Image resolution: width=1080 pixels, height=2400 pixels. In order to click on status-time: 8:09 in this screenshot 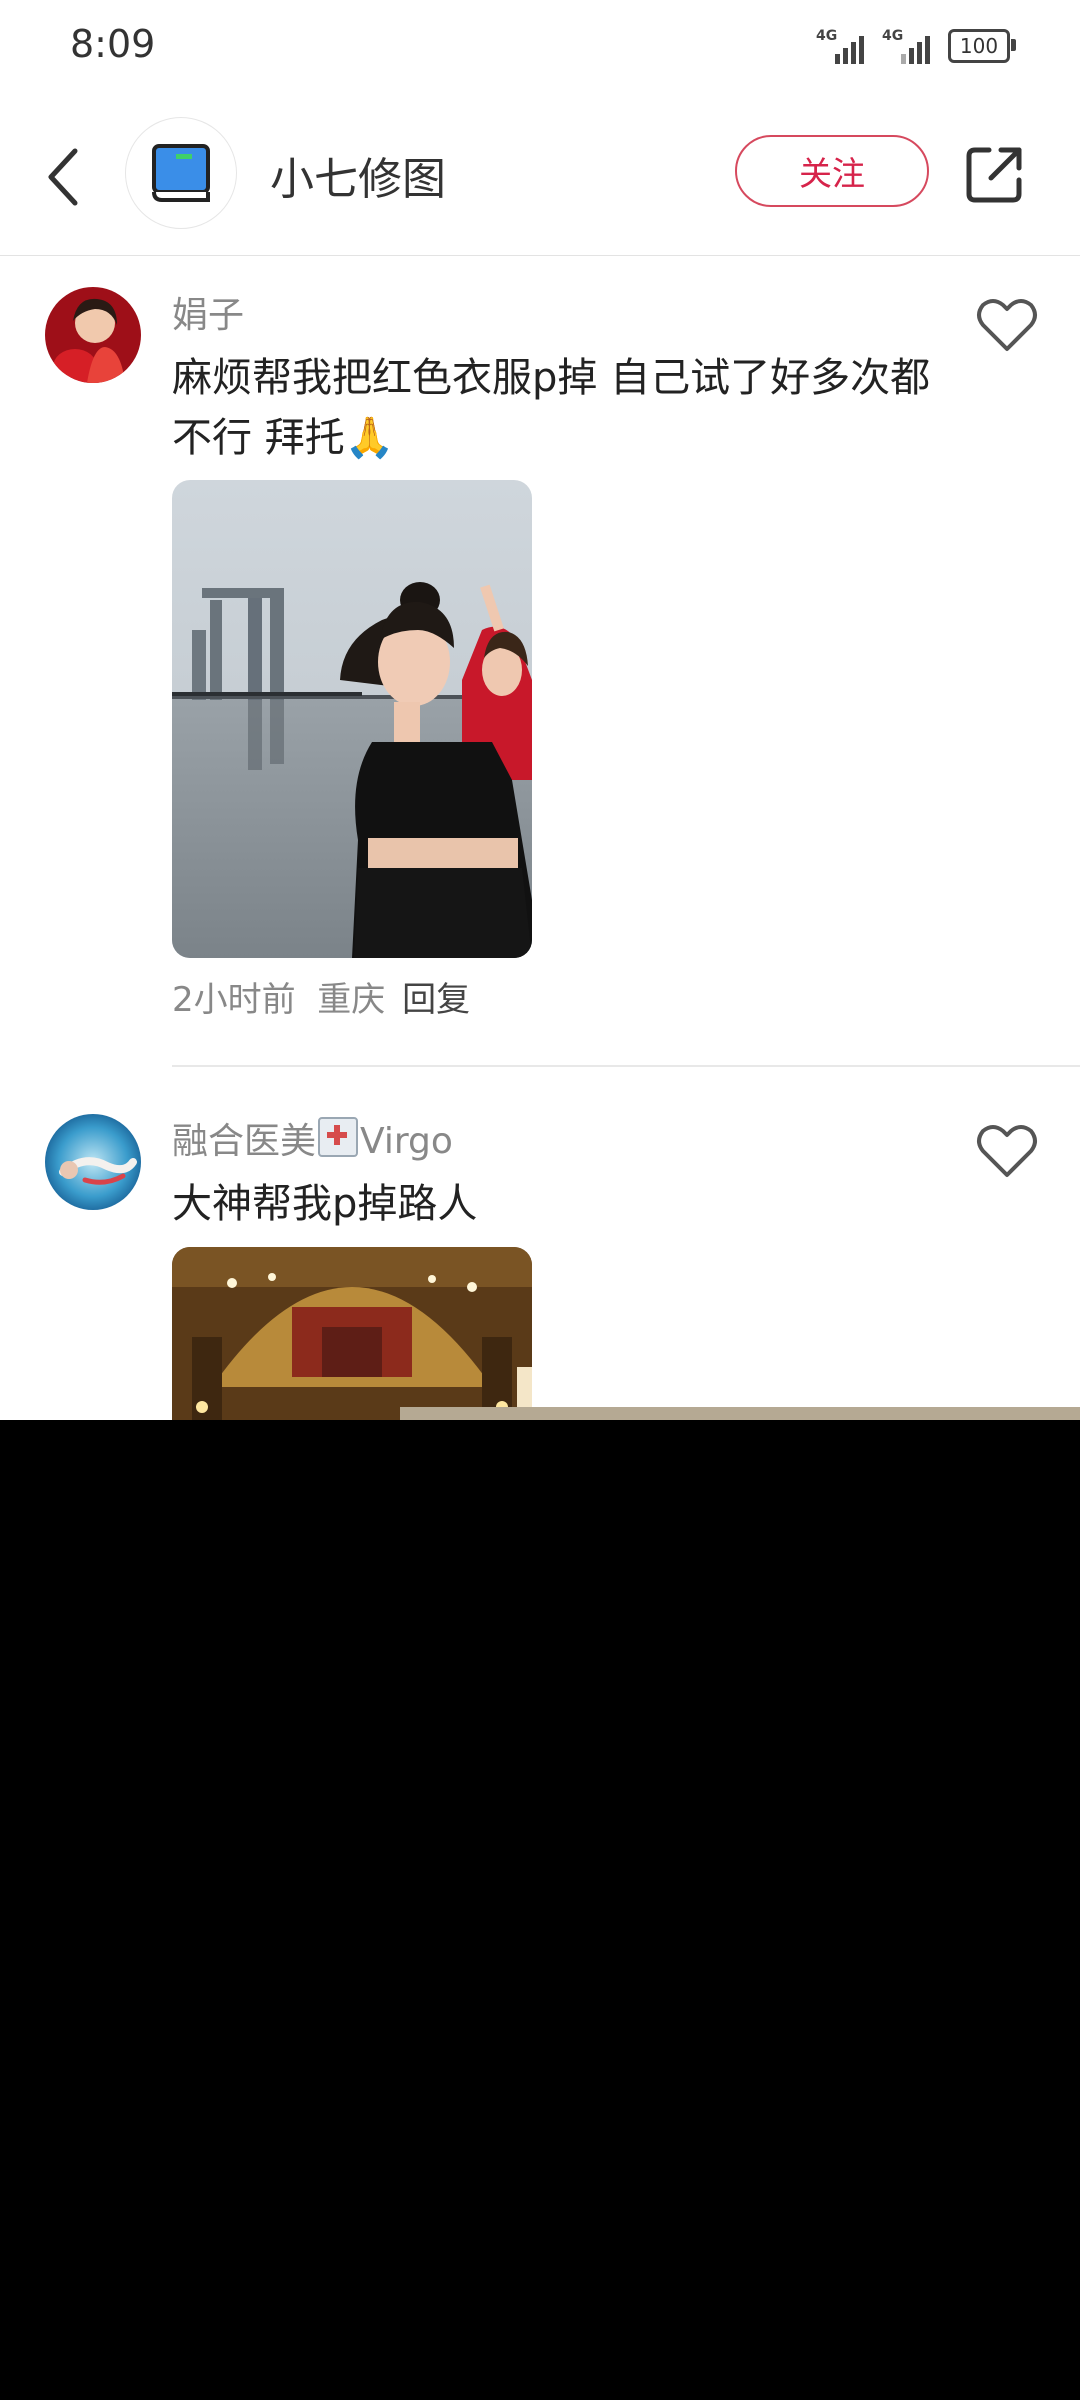, I will do `click(113, 44)`.